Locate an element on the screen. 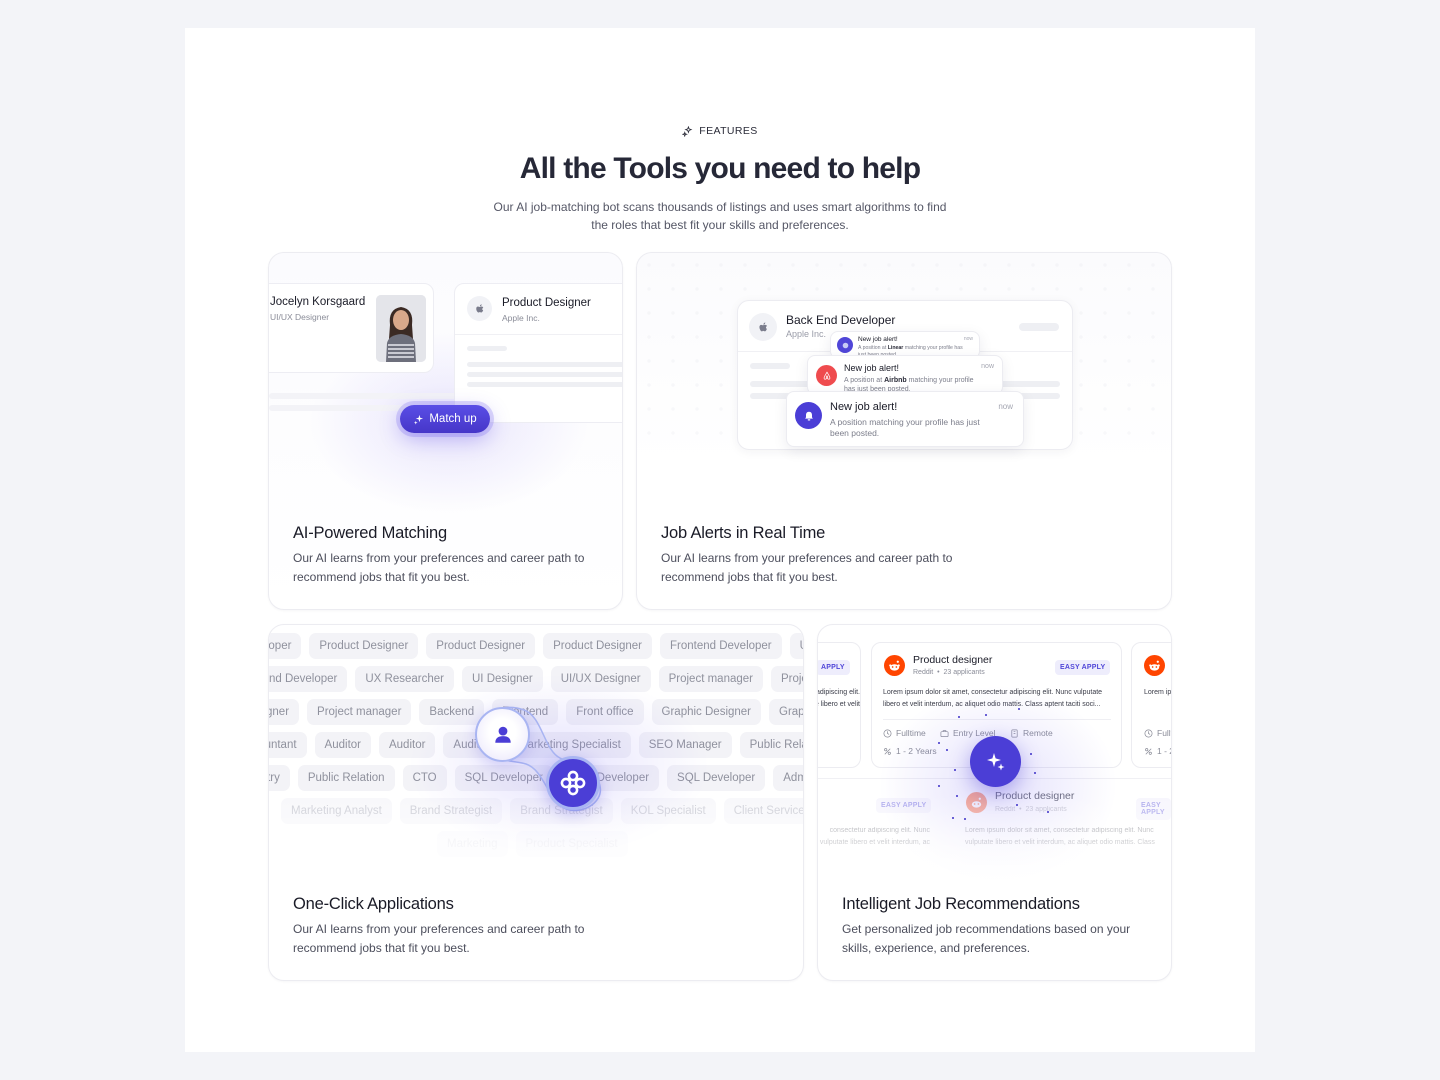  match-up-label: Match up is located at coordinates (453, 419).